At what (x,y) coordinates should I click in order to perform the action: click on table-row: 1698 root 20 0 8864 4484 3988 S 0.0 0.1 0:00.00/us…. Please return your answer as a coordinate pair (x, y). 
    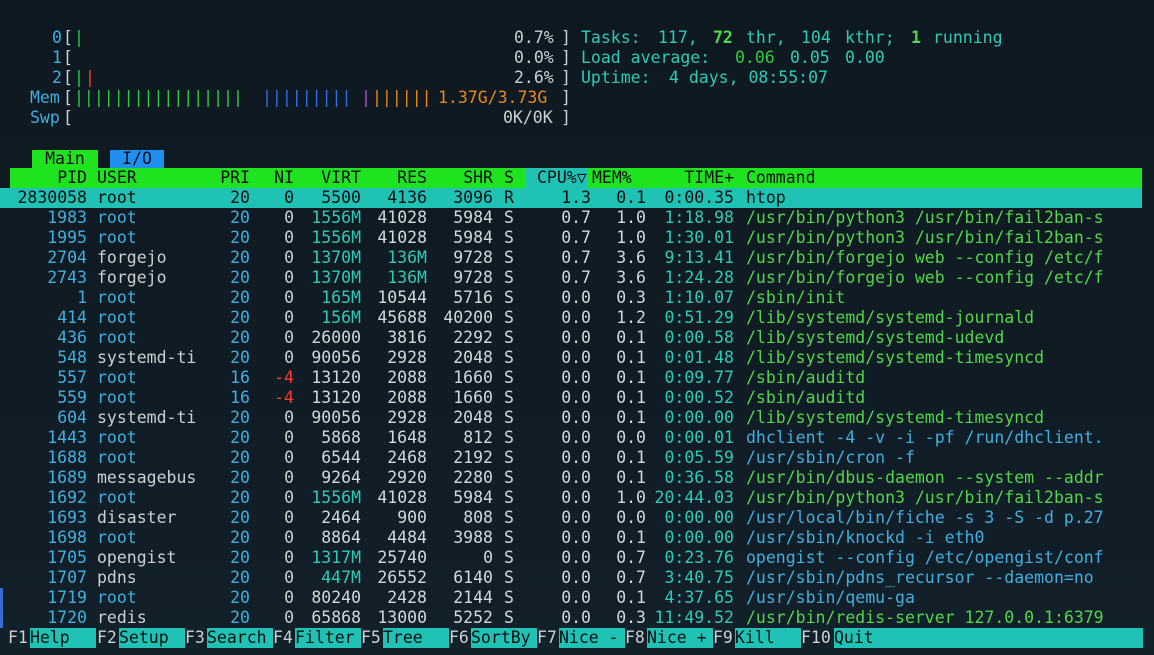
    Looking at the image, I should click on (581, 538).